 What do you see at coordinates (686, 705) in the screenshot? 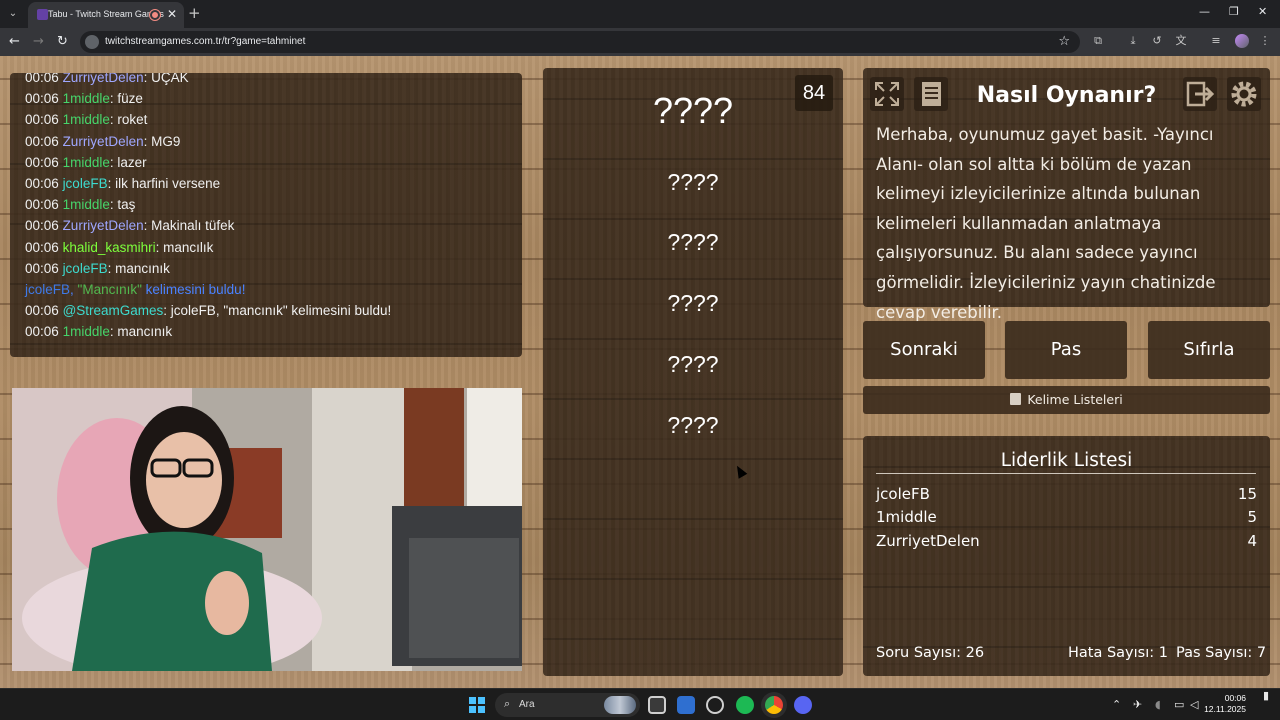
I see `store-icon` at bounding box center [686, 705].